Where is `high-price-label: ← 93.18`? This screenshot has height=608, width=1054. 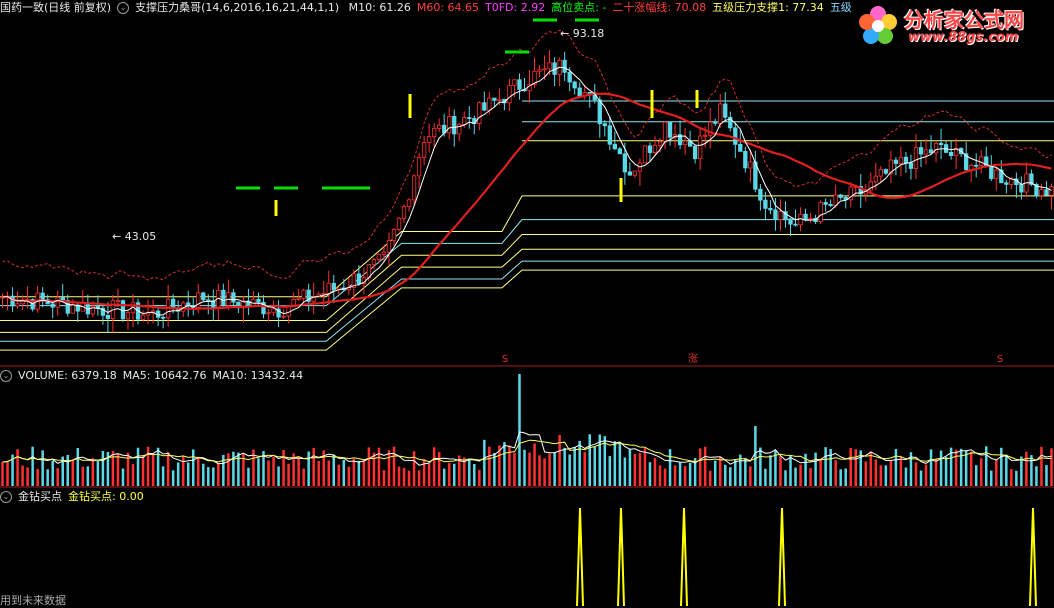 high-price-label: ← 93.18 is located at coordinates (582, 33).